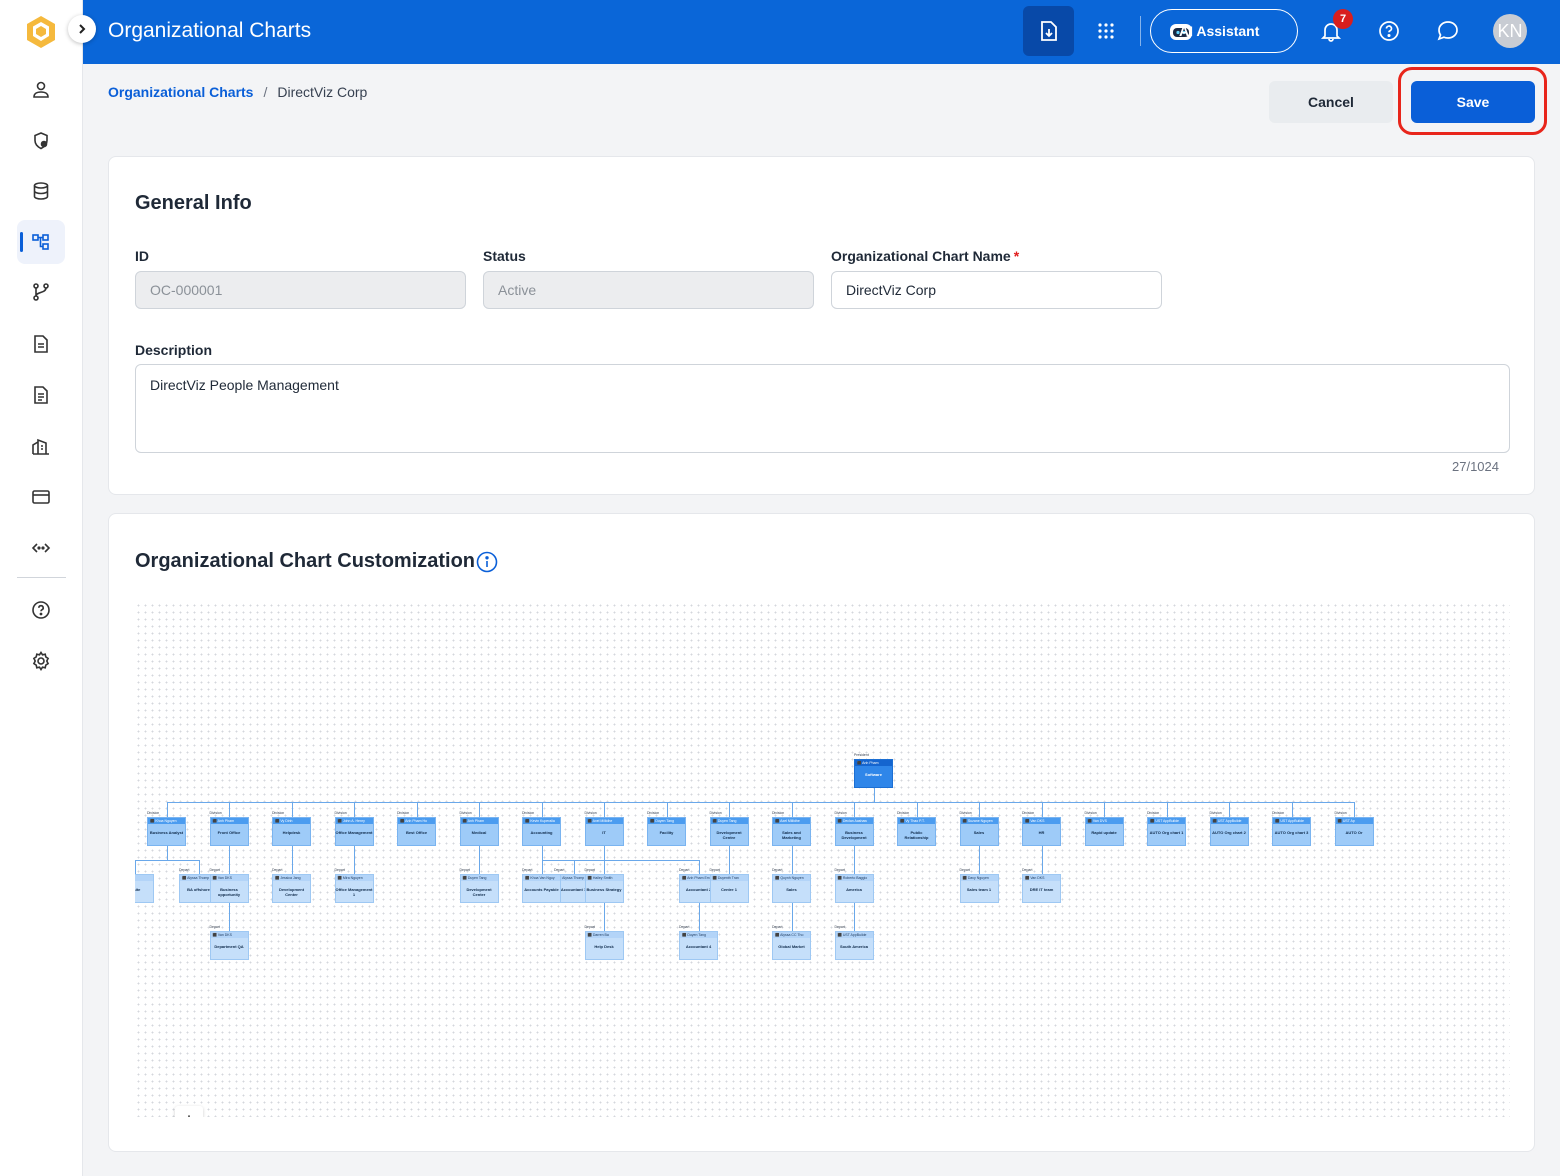 Image resolution: width=1560 pixels, height=1176 pixels. What do you see at coordinates (487, 562) in the screenshot?
I see `info-icon` at bounding box center [487, 562].